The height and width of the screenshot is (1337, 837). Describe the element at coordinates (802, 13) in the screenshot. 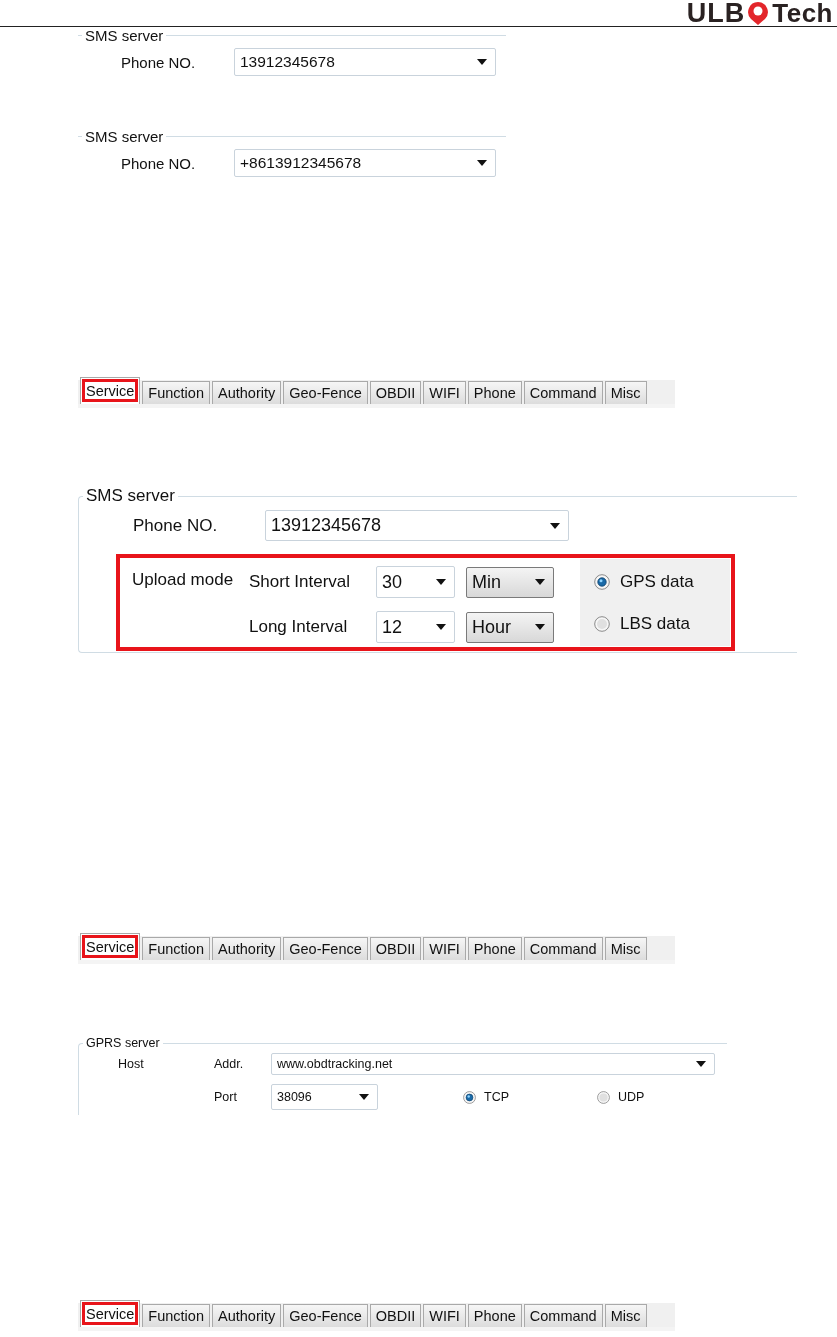

I see `logo-text: Tech` at that location.